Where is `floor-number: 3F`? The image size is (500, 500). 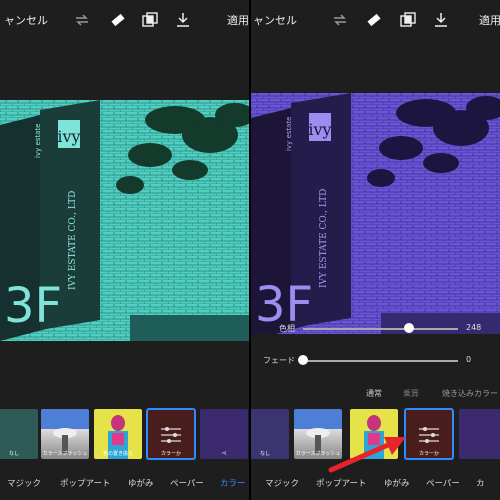
floor-number: 3F is located at coordinates (33, 306).